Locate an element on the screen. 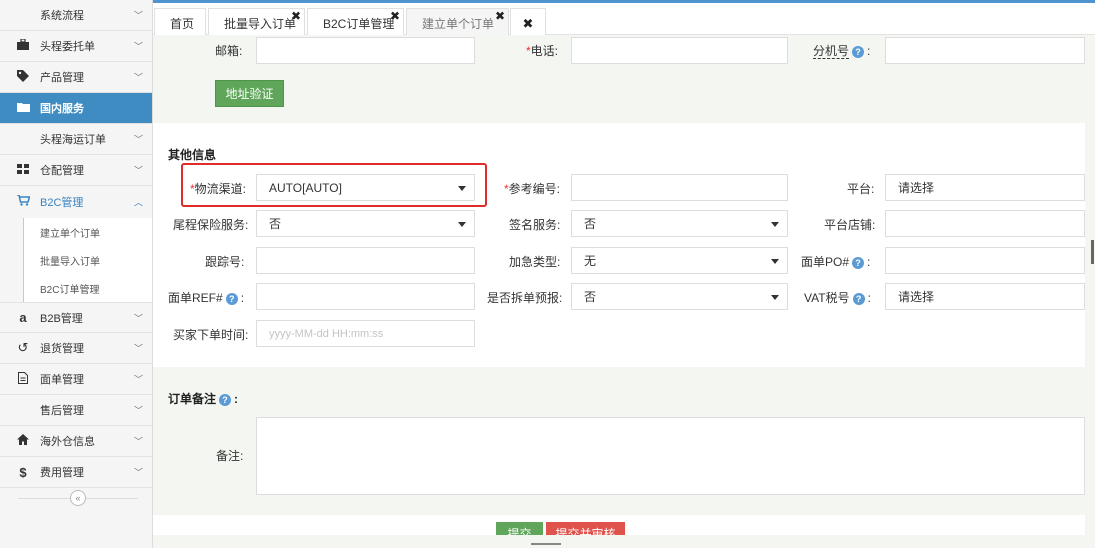 The height and width of the screenshot is (548, 1095). tab-create-order: 建立单个订单 ✖ is located at coordinates (457, 23).